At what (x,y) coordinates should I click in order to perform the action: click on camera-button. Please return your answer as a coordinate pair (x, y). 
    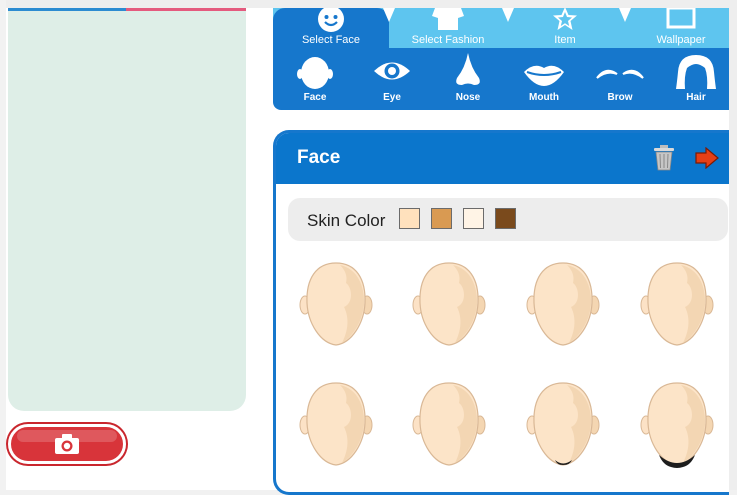
    Looking at the image, I should click on (67, 444).